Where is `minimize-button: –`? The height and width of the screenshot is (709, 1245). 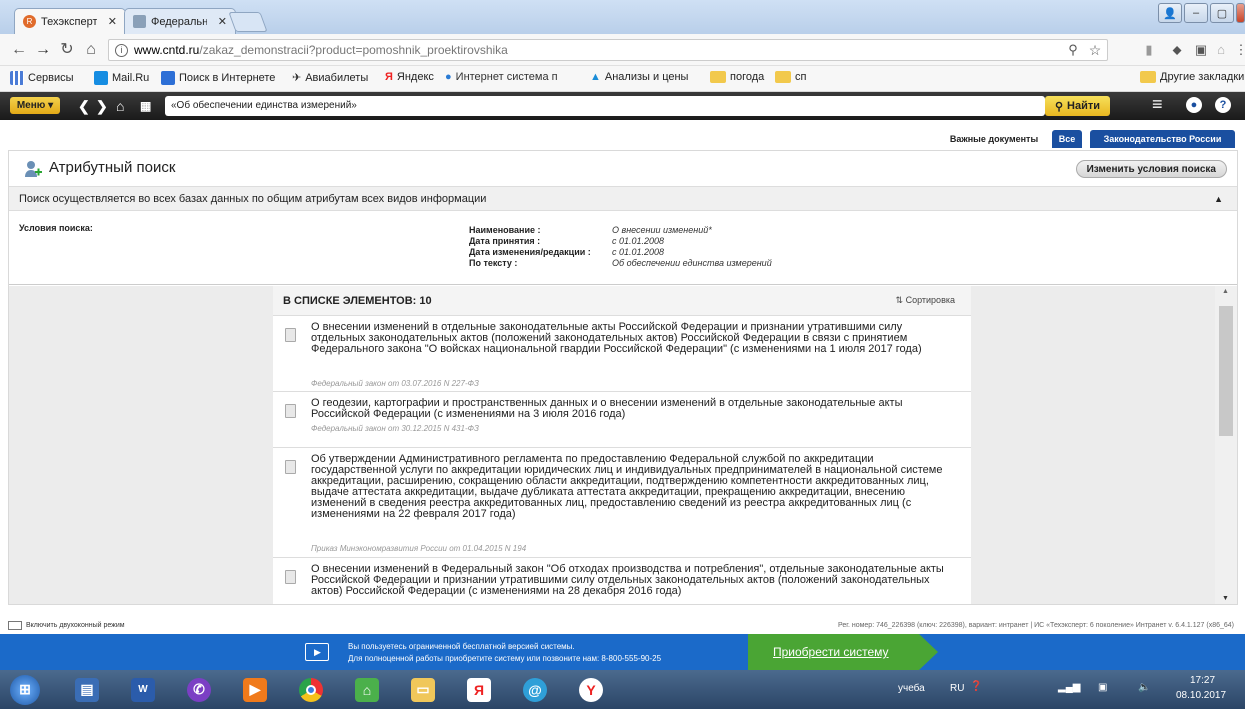
minimize-button: – is located at coordinates (1196, 13).